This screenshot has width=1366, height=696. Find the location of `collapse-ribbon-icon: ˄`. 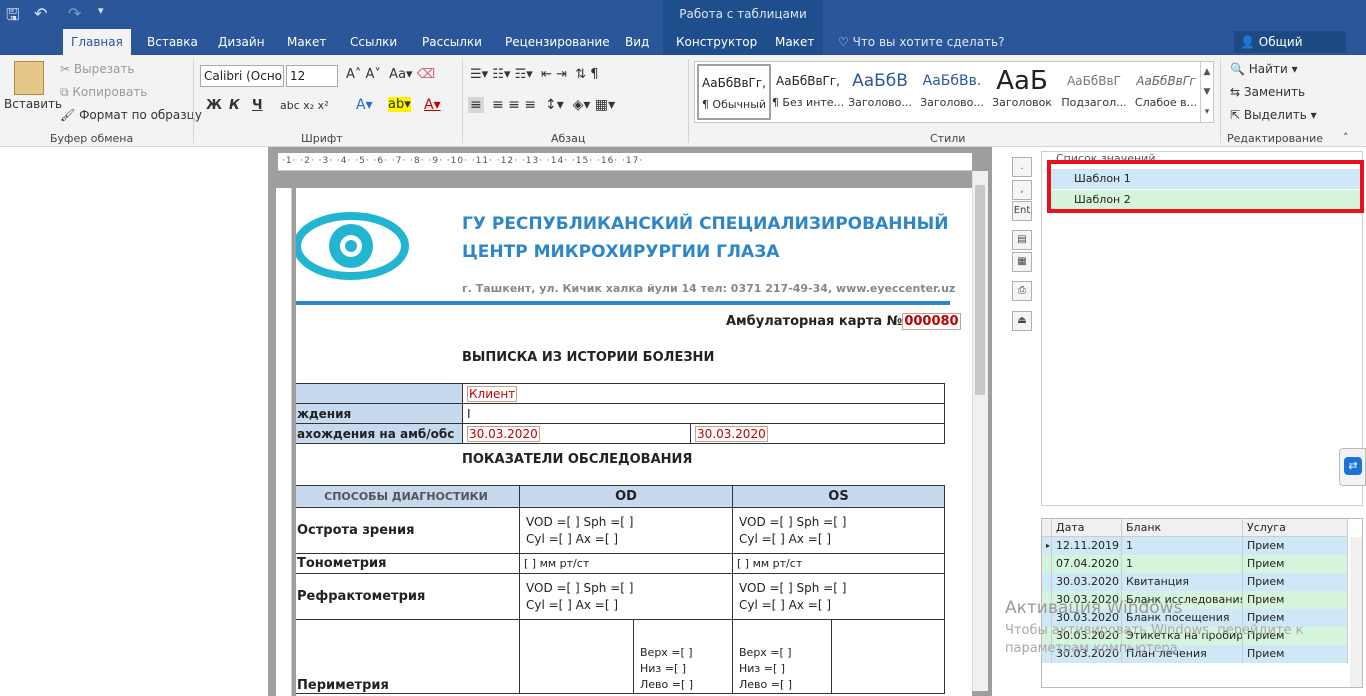

collapse-ribbon-icon: ˄ is located at coordinates (1346, 137).